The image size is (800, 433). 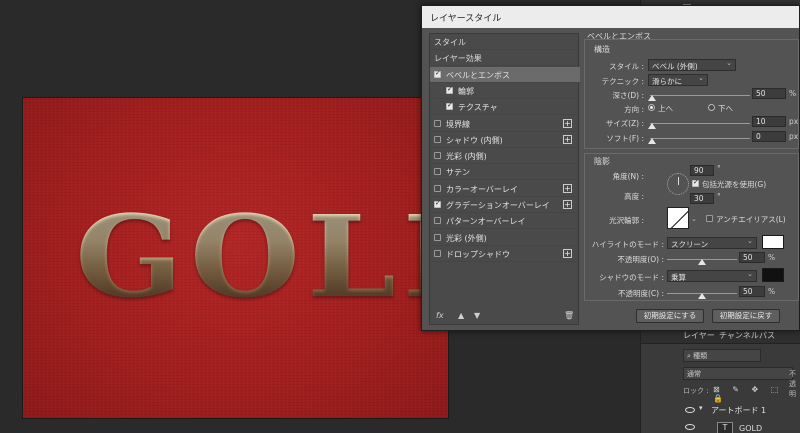 What do you see at coordinates (772, 291) in the screenshot?
I see `shadow-opacity-unit: %` at bounding box center [772, 291].